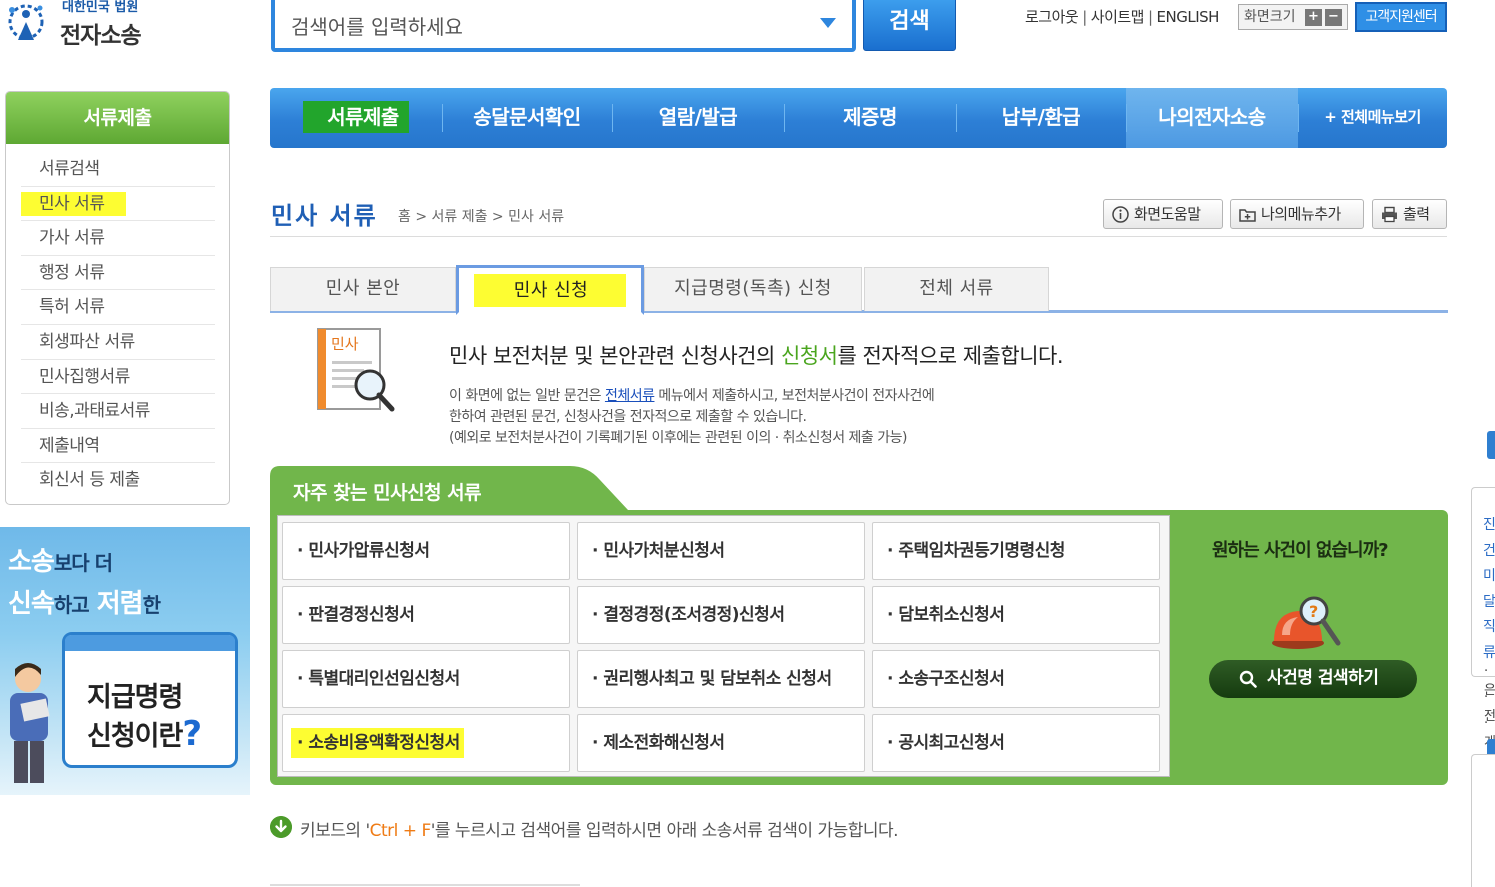  Describe the element at coordinates (1300, 550) in the screenshot. I see `no-case-question: 원하는 사건이 없습니까?` at that location.